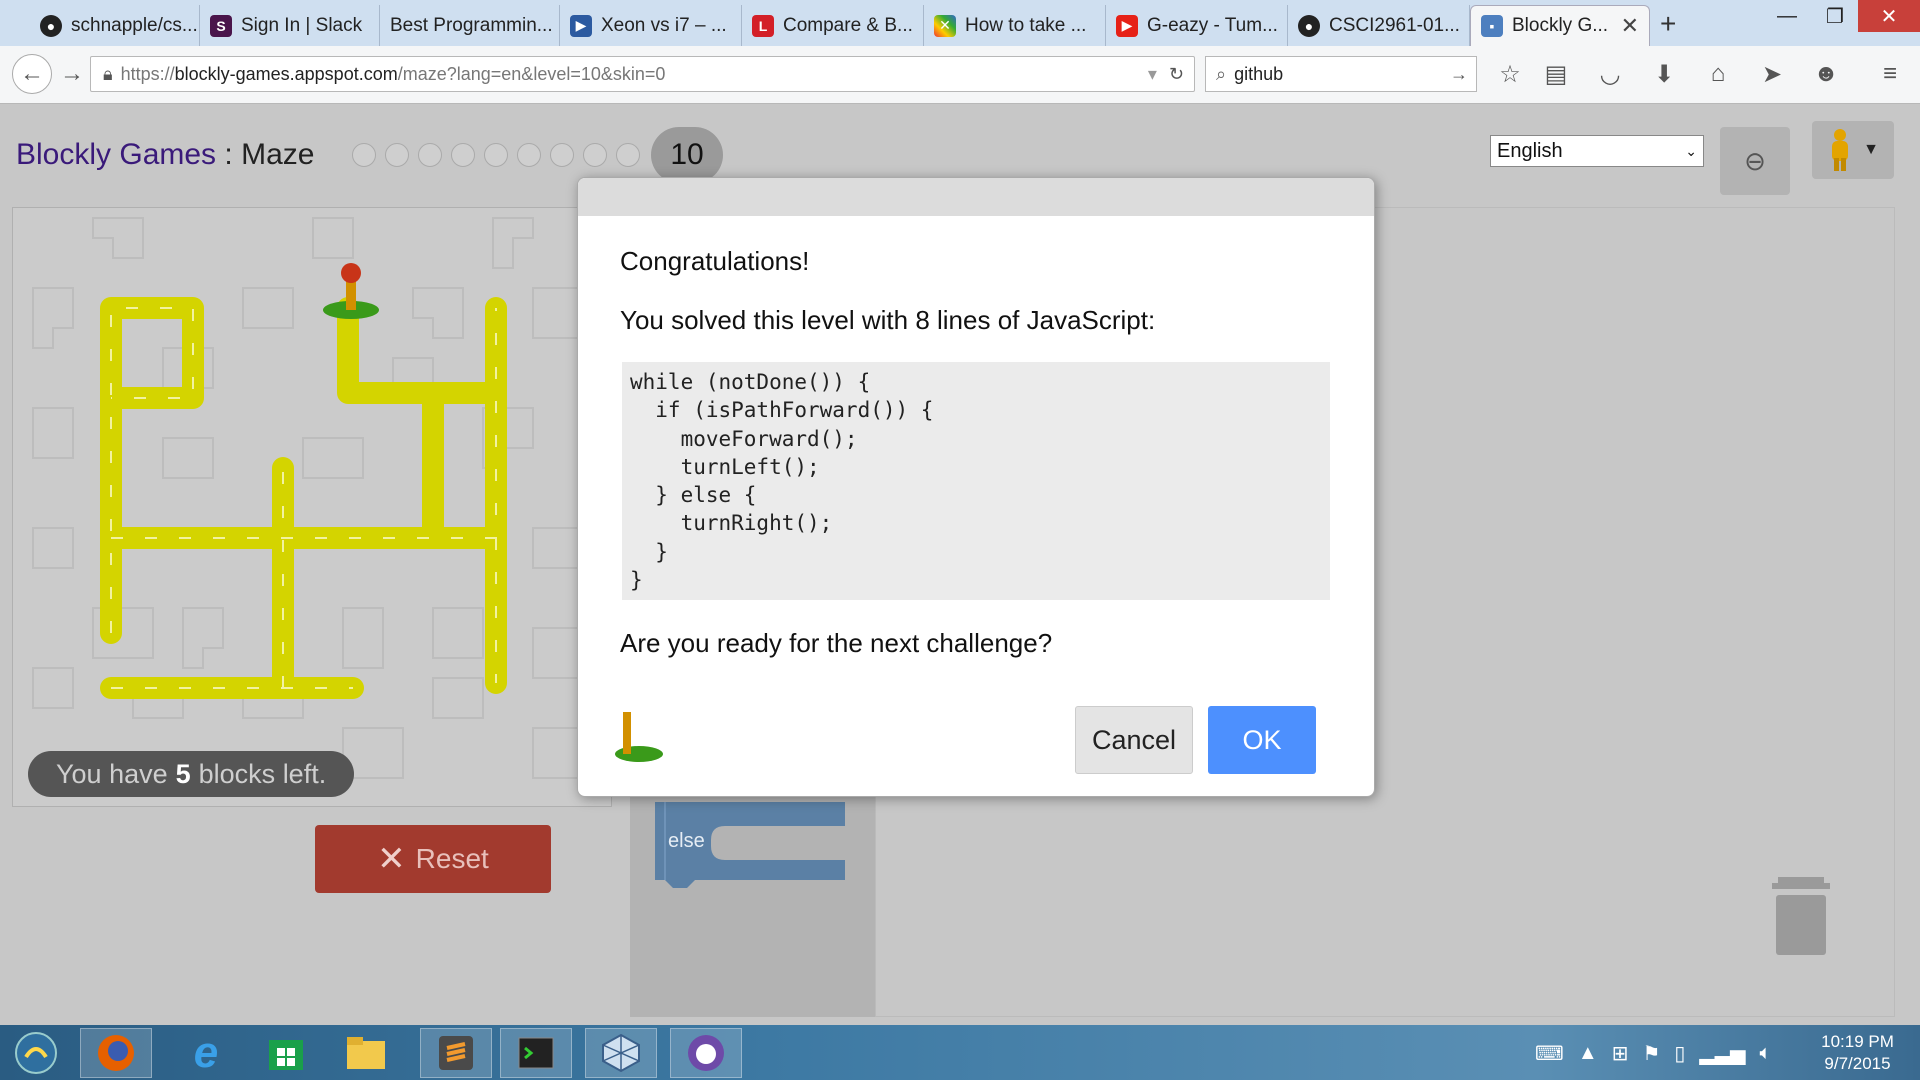 The image size is (1920, 1080). Describe the element at coordinates (960, 1052) in the screenshot. I see `windows-taskbar: e ⌨ ▲ ⊞ ⚑ ▯ ▂▃▅ 🔈︎ 10:19 PM 9/7/2015` at that location.